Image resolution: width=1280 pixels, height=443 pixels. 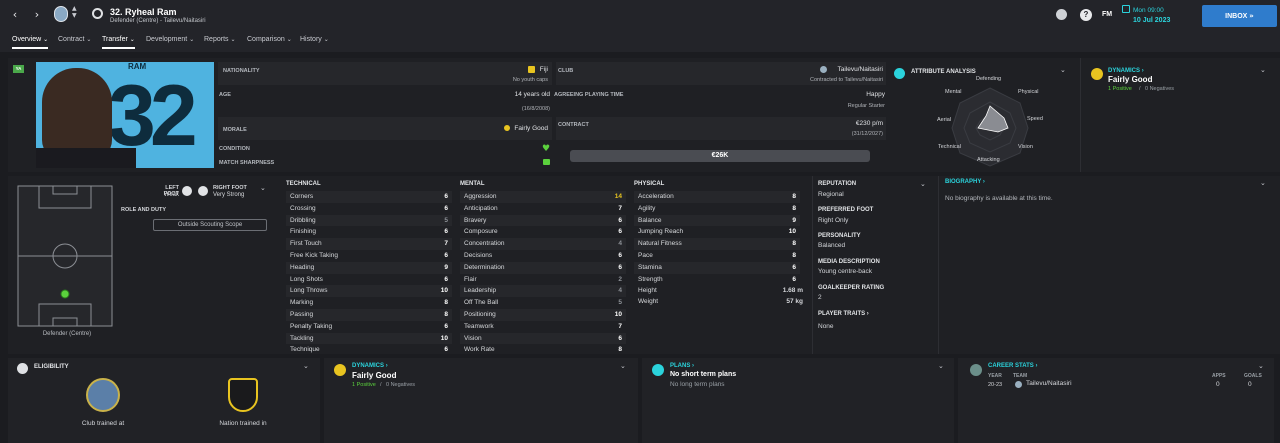 What do you see at coordinates (543, 209) in the screenshot?
I see `mental-row: Anticipation 7` at bounding box center [543, 209].